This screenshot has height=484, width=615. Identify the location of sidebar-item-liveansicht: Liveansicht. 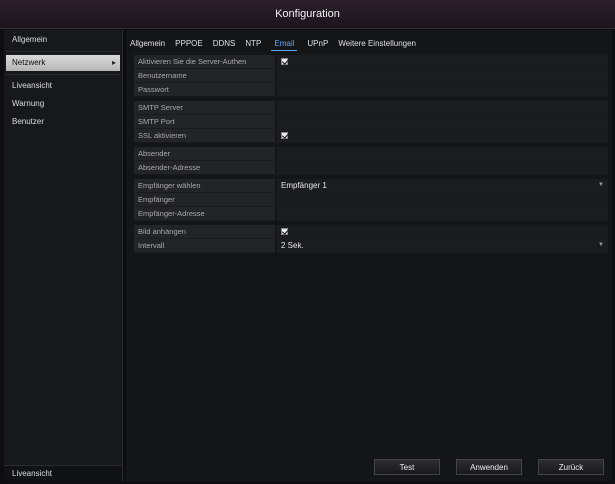
(63, 86).